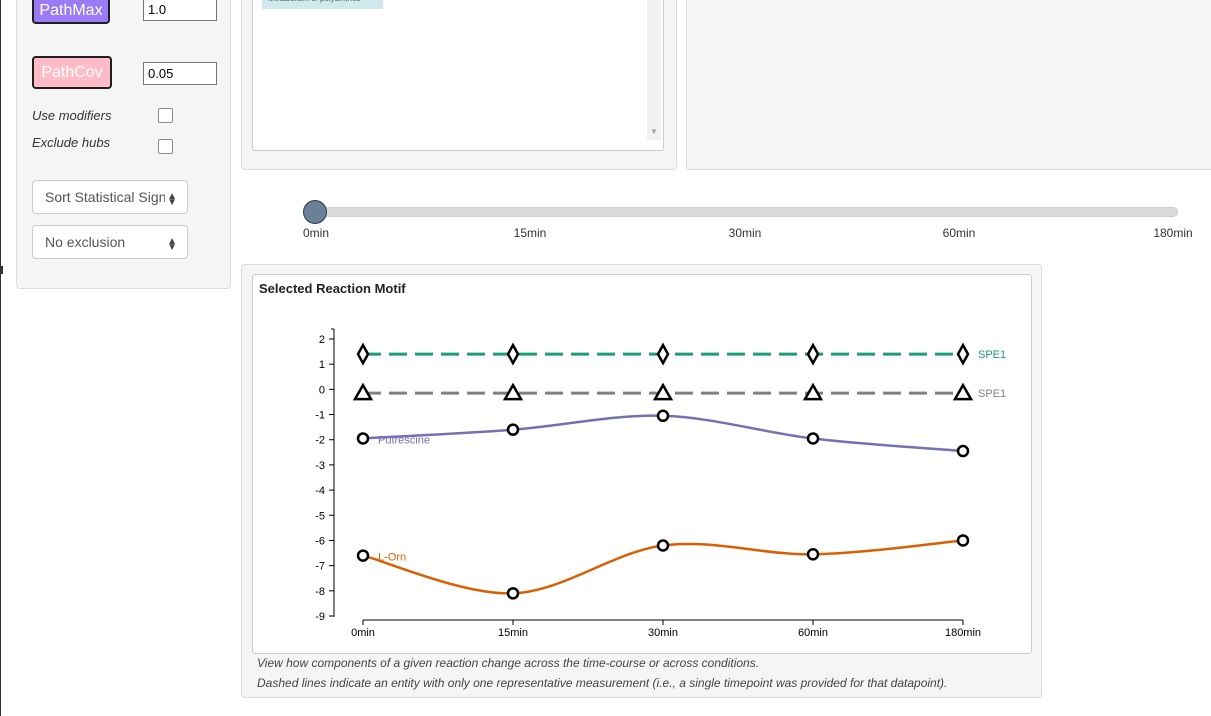 The height and width of the screenshot is (716, 1211). What do you see at coordinates (813, 633) in the screenshot?
I see `x-tick-label: 60min` at bounding box center [813, 633].